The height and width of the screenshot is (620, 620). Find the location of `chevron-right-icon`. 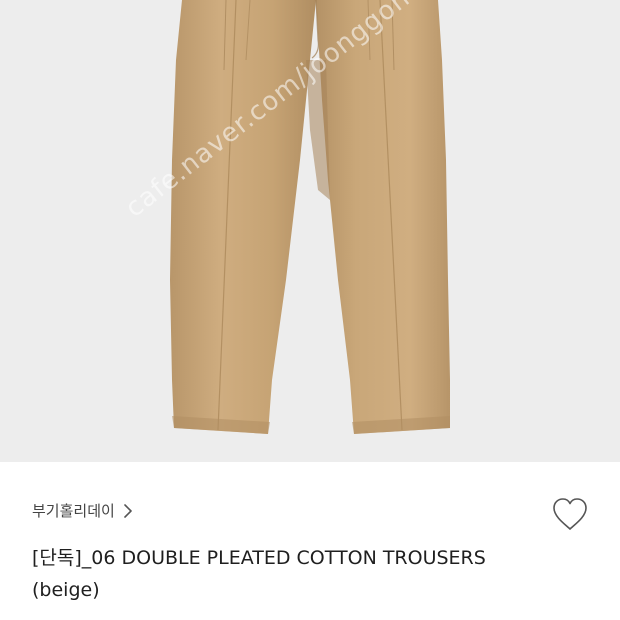

chevron-right-icon is located at coordinates (128, 510).